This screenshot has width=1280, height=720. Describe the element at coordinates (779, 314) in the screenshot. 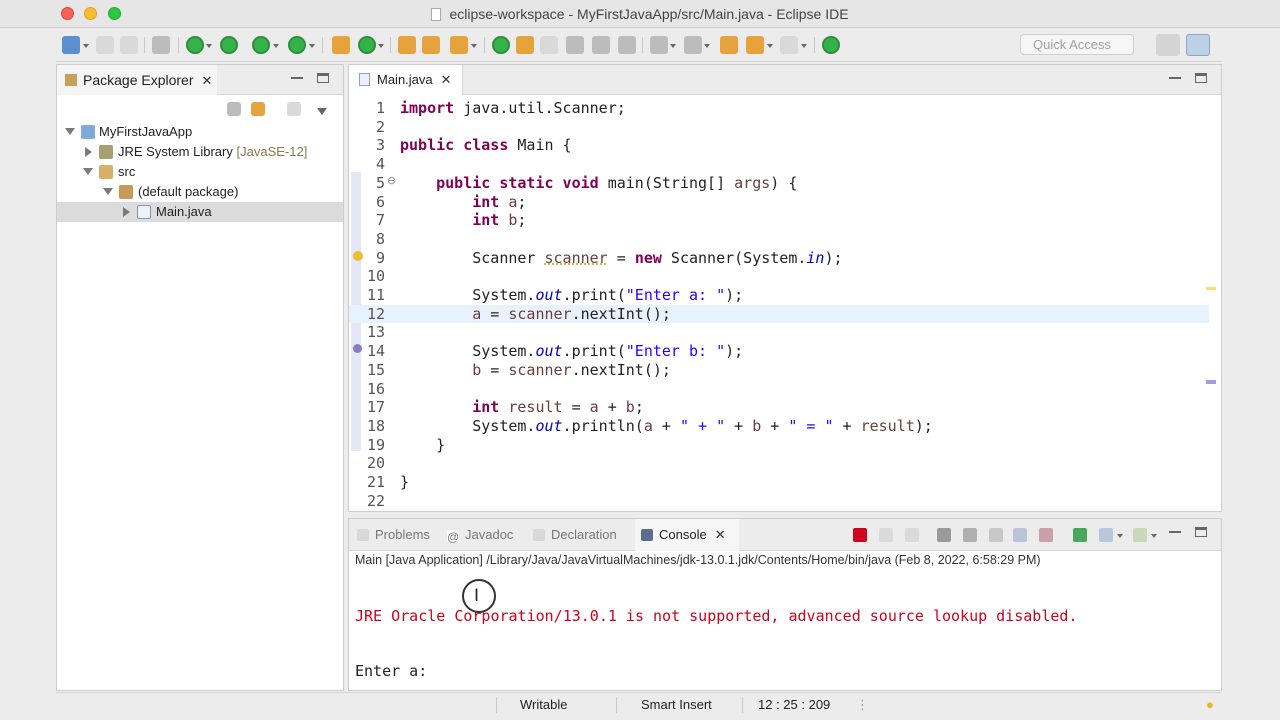

I see `code-line: 12 a = scanner.nextInt();` at that location.